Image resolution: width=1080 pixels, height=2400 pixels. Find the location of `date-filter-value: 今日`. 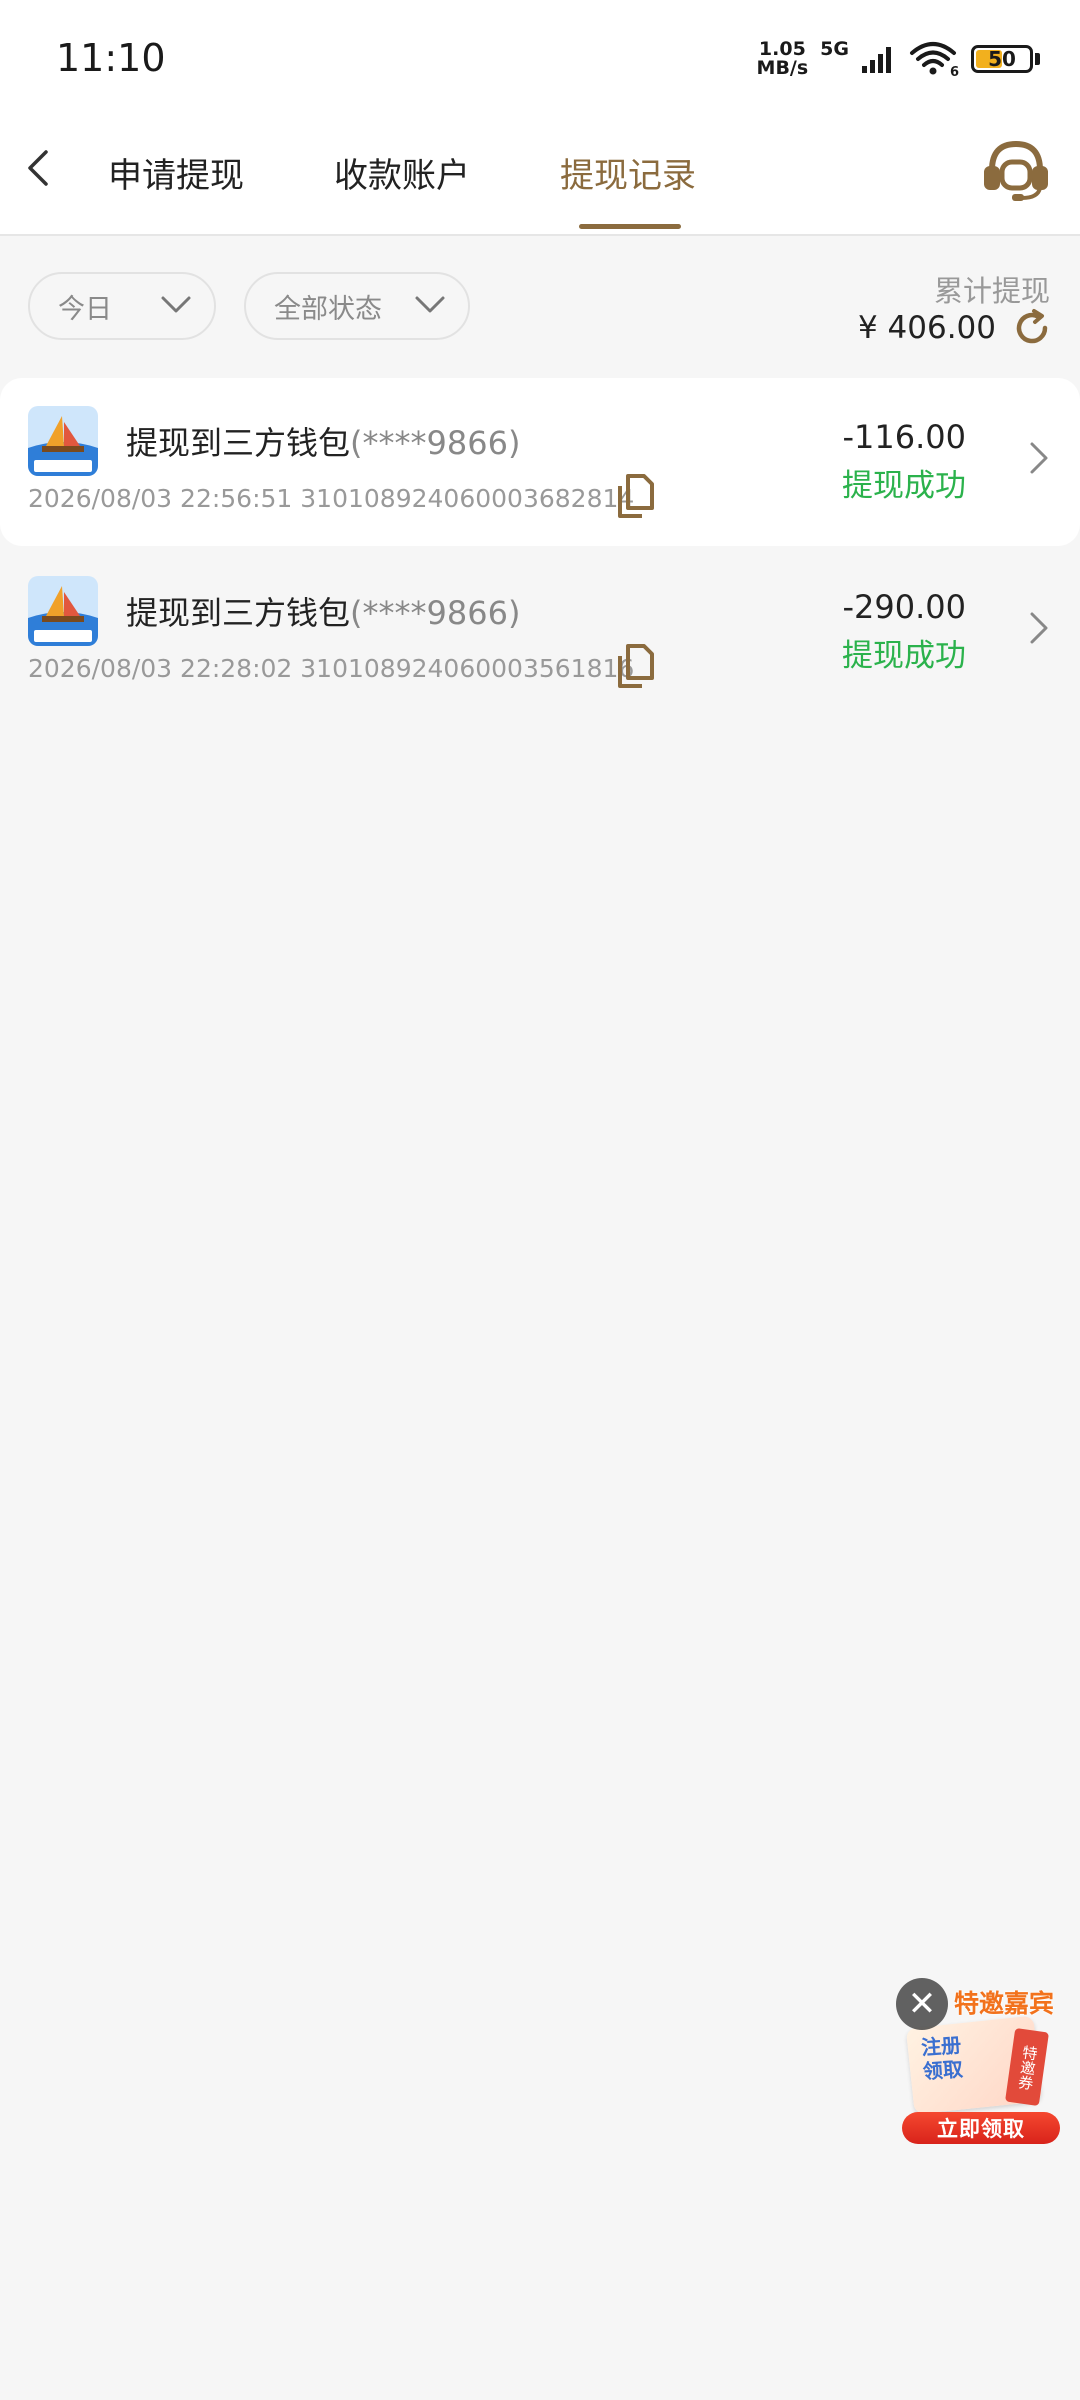

date-filter-value: 今日 is located at coordinates (85, 309).